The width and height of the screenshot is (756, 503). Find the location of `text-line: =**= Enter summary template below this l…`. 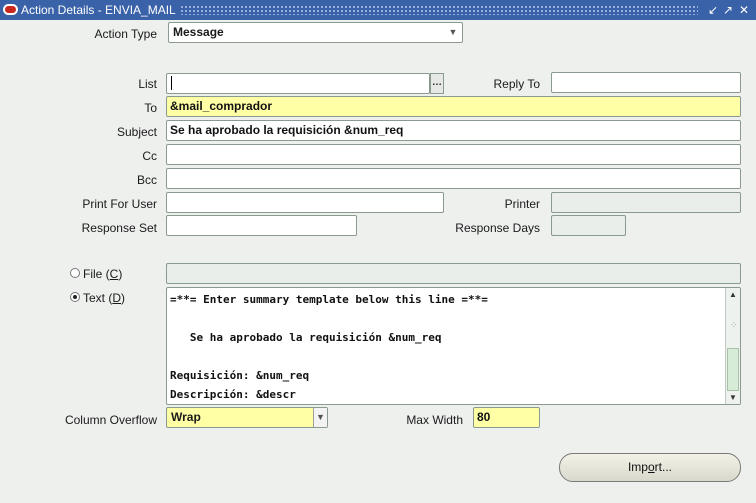

text-line: =**= Enter summary template below this l… is located at coordinates (329, 299).